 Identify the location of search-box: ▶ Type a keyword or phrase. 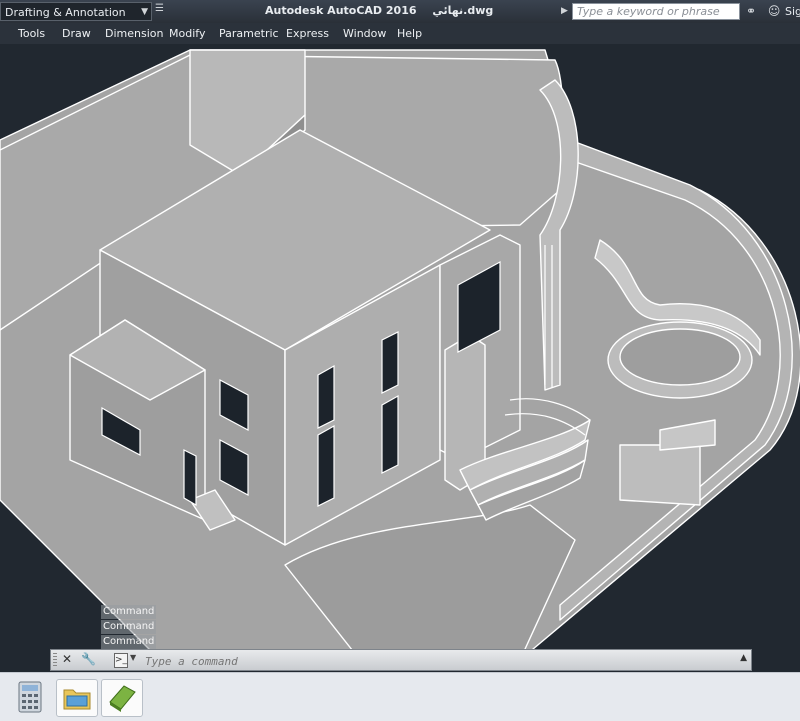
(650, 11).